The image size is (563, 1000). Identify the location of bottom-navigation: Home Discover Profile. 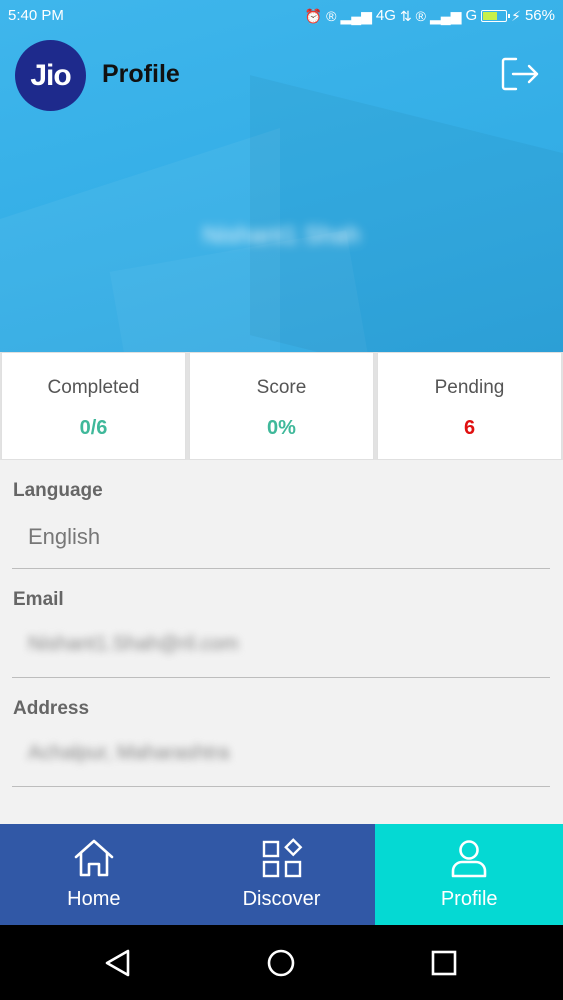
(281, 874).